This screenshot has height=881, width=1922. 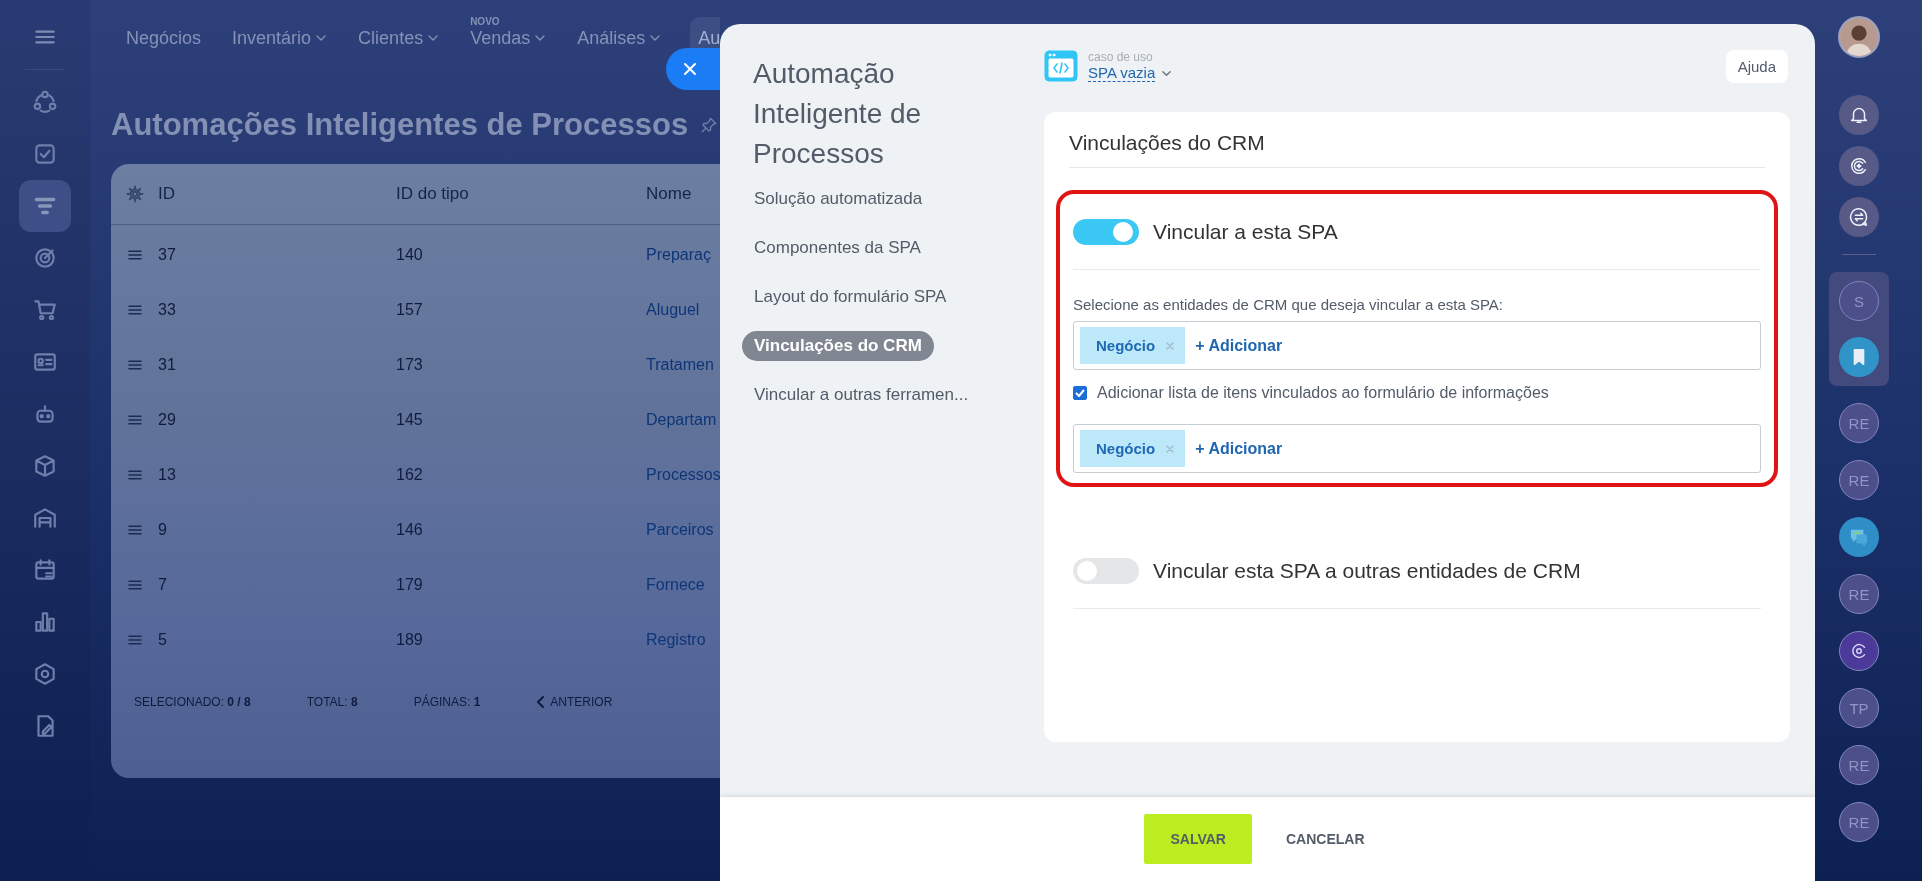 What do you see at coordinates (673, 309) in the screenshot?
I see `table-link: Aluguel` at bounding box center [673, 309].